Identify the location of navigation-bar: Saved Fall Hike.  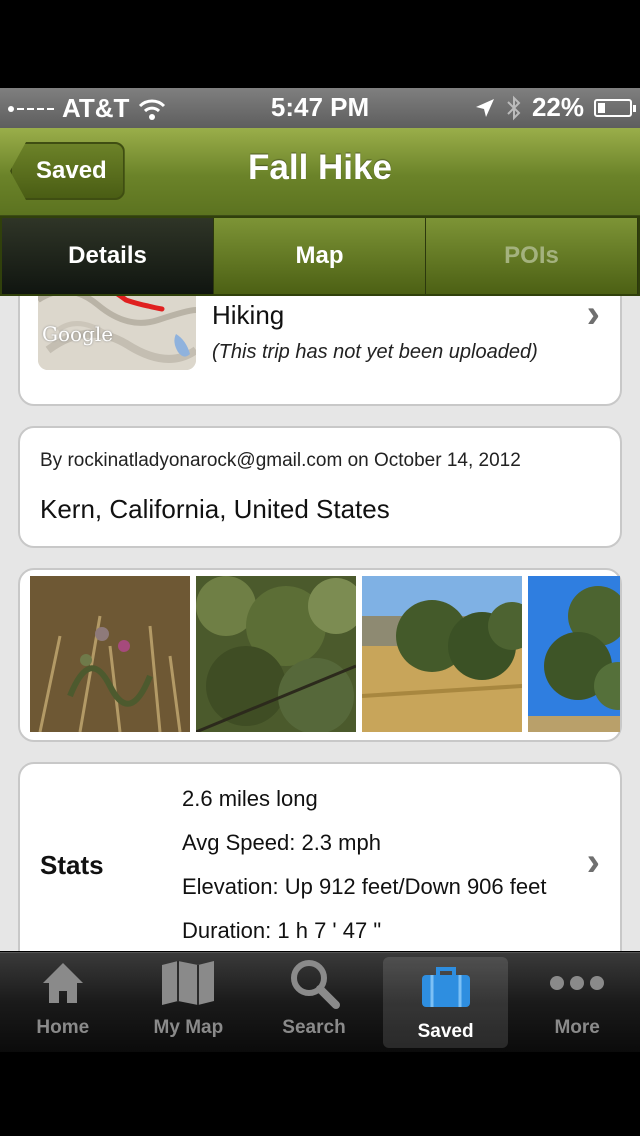
(320, 172).